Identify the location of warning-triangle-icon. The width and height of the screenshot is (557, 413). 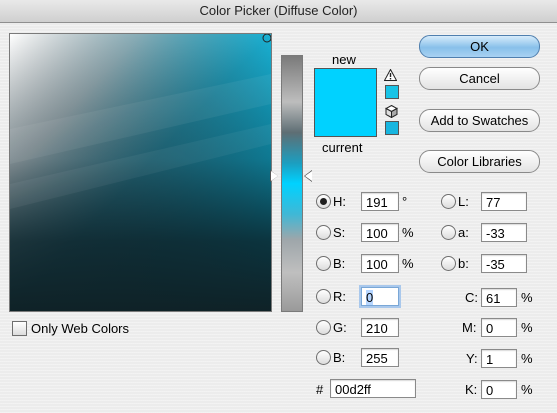
(390, 75).